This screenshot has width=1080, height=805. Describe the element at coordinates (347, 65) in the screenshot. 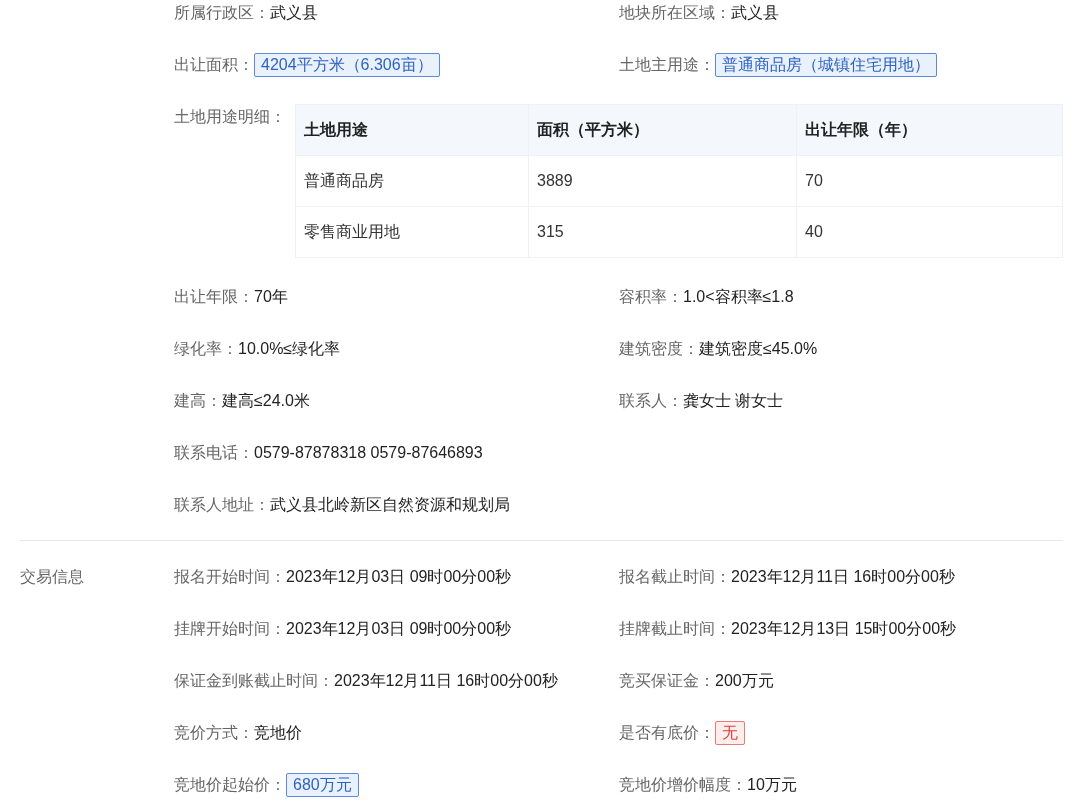

I see `value-tag: 4204平方米（6.306亩）` at that location.